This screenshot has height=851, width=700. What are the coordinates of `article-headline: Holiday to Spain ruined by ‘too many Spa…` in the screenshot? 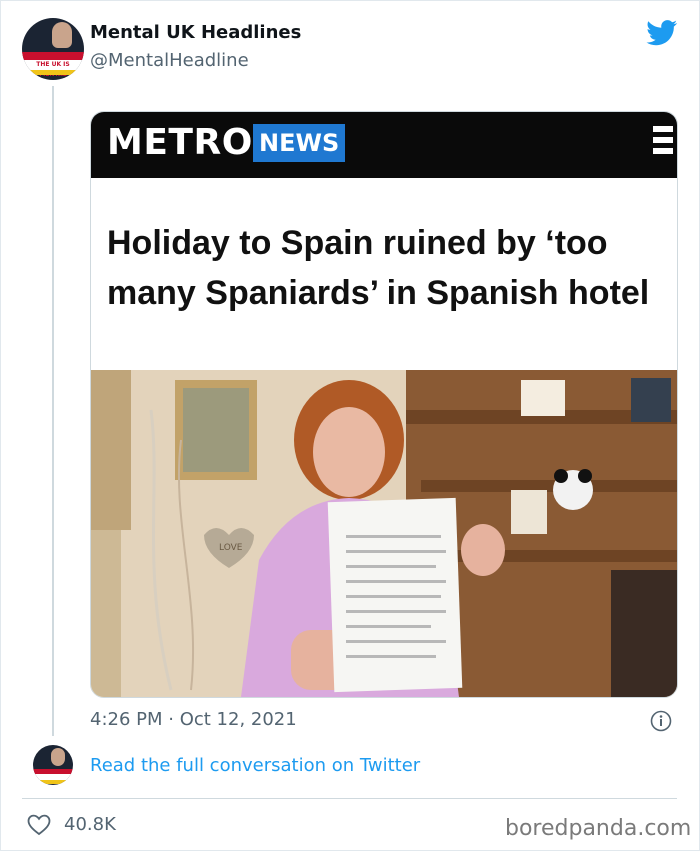 It's located at (378, 268).